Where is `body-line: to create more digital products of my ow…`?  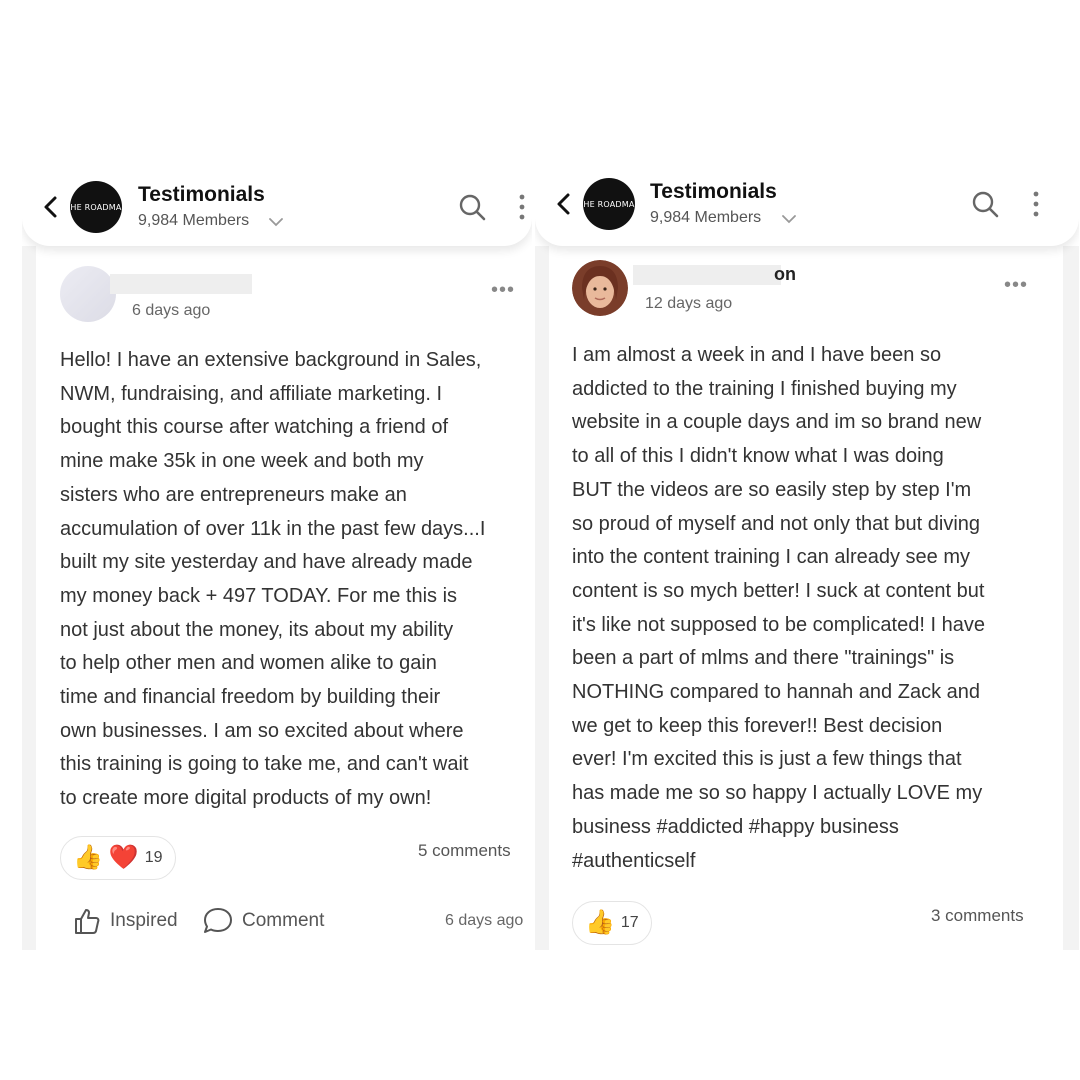 body-line: to create more digital products of my ow… is located at coordinates (246, 798).